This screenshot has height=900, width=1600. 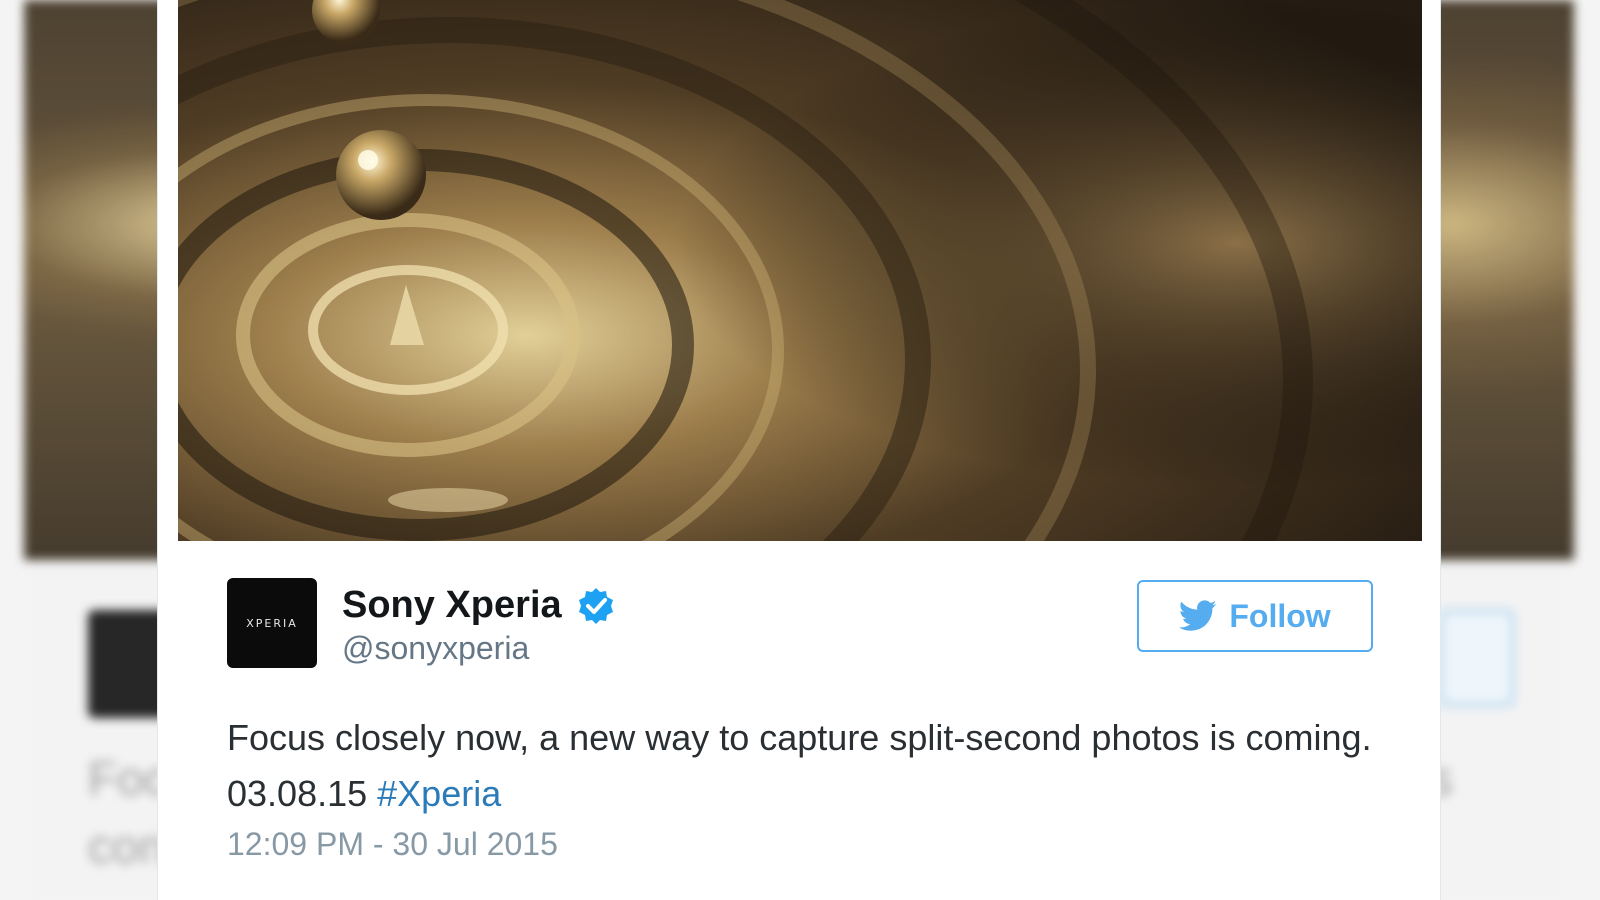 I want to click on tweet-timestamp: 12:09 PM - 30 Jul 2015, so click(x=392, y=844).